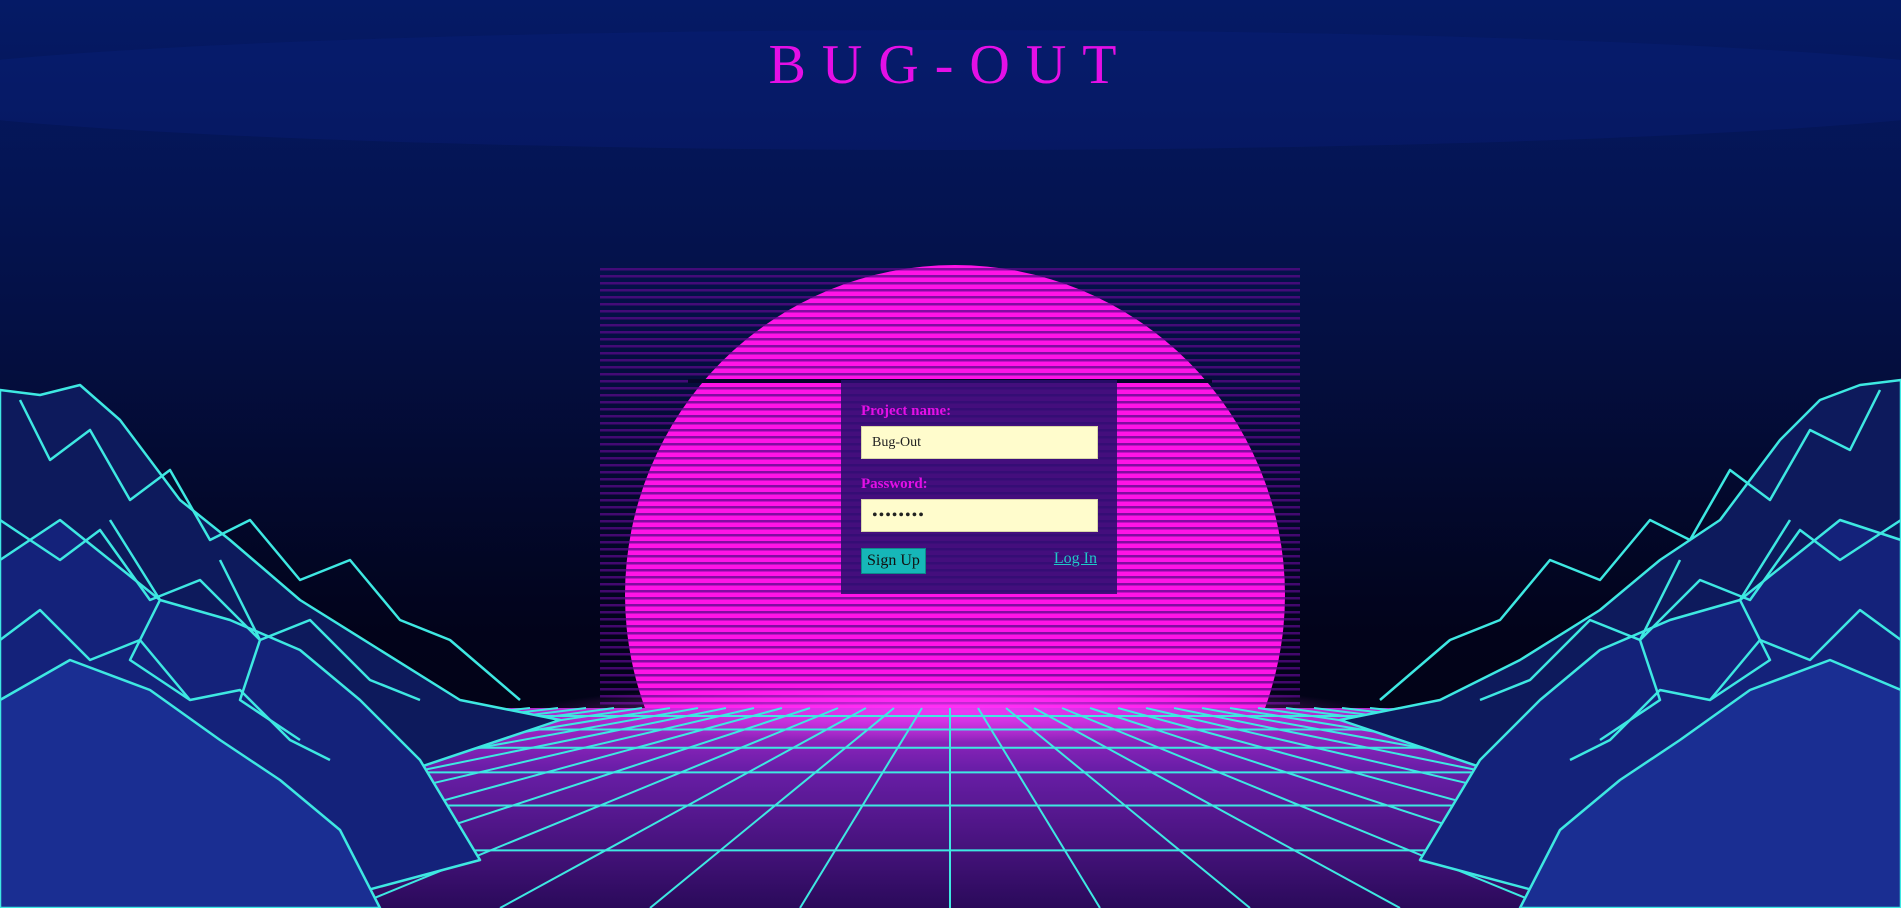  Describe the element at coordinates (906, 411) in the screenshot. I see `project-name-label: Project name:` at that location.